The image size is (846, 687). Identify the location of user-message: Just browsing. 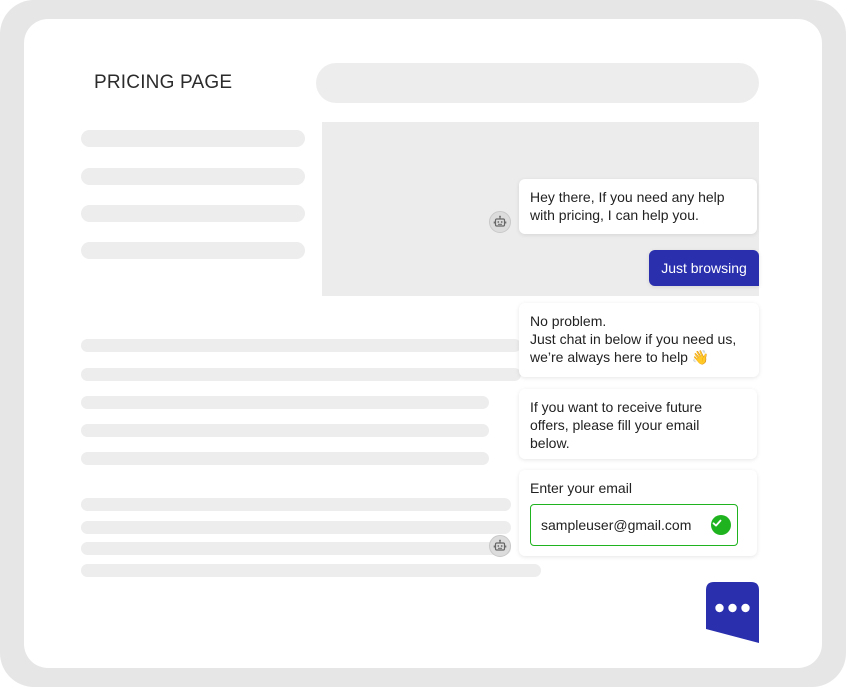
(704, 268).